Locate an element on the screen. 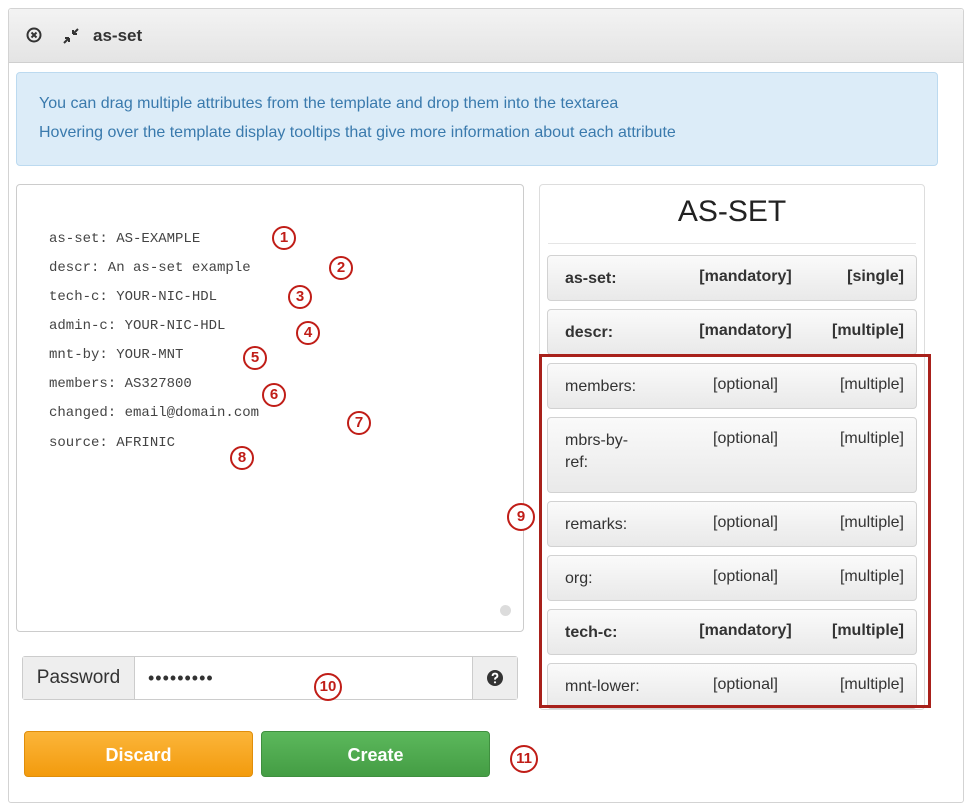 The image size is (974, 812). template-attribute-org: org: [optional] [multiple] is located at coordinates (732, 578).